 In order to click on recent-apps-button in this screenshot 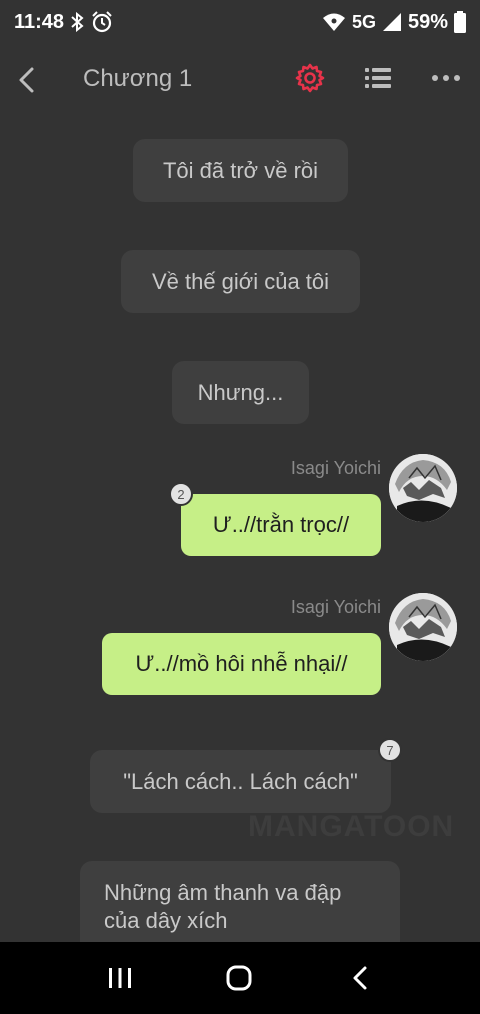, I will do `click(120, 978)`.